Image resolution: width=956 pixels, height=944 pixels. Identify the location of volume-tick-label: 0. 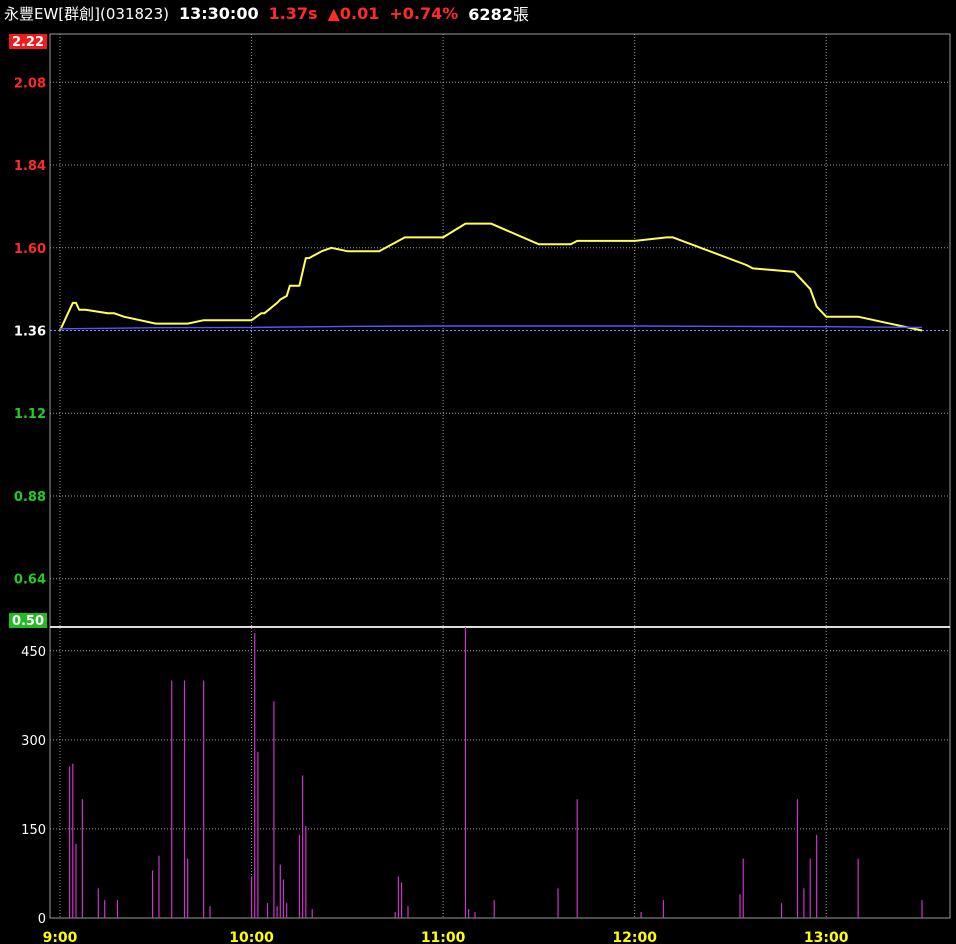
(42, 919).